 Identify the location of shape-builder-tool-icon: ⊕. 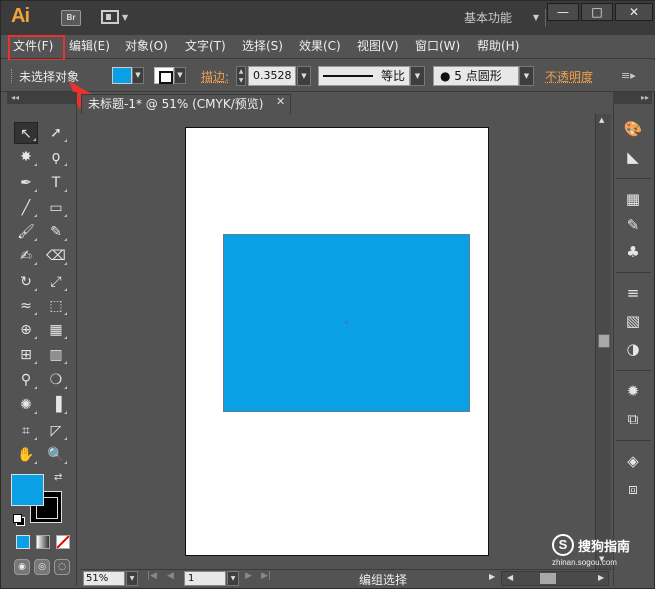
(26, 330).